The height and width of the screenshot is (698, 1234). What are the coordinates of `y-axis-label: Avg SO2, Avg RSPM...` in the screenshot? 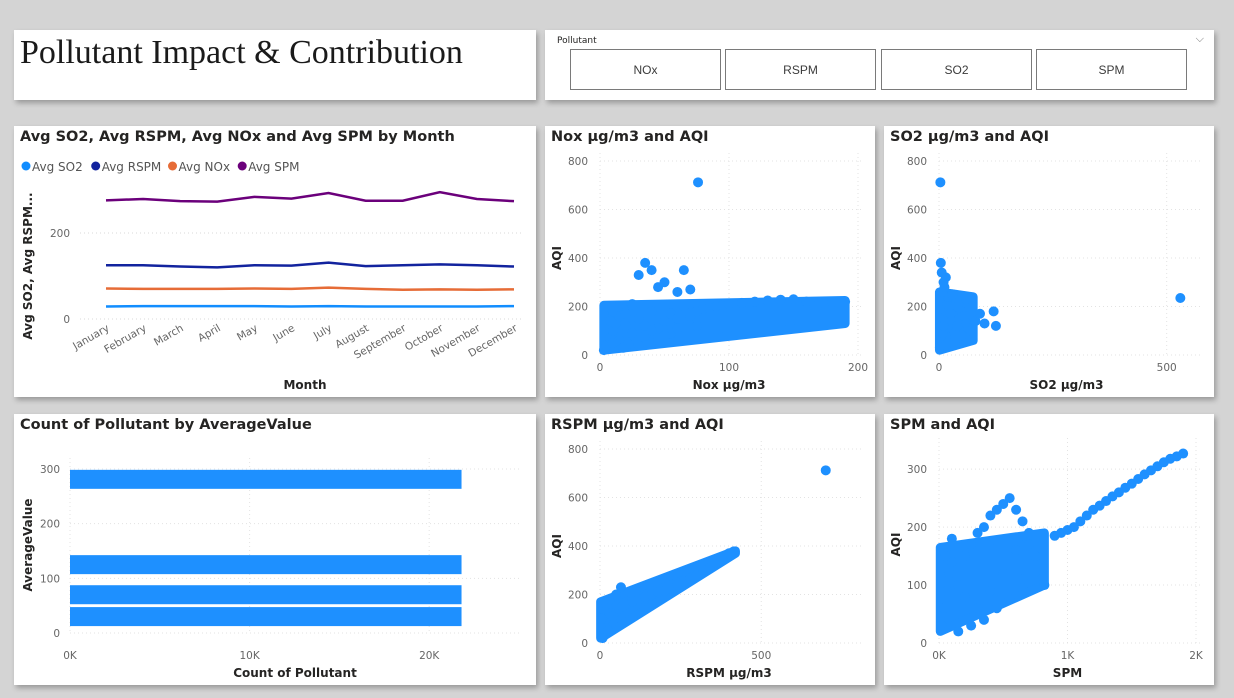 It's located at (28, 265).